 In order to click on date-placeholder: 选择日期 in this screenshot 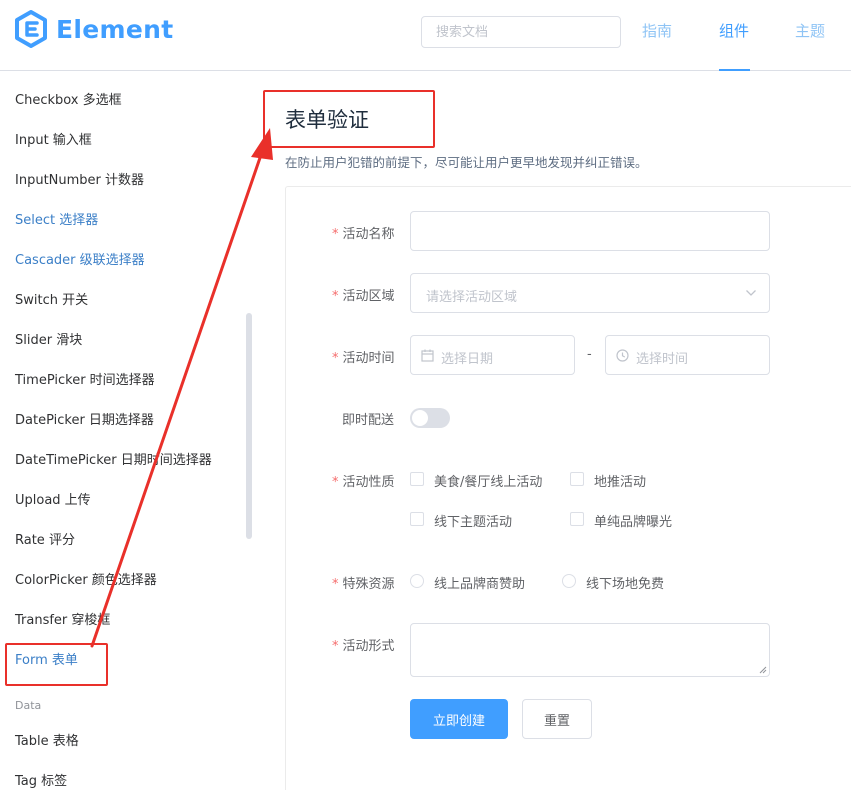, I will do `click(467, 359)`.